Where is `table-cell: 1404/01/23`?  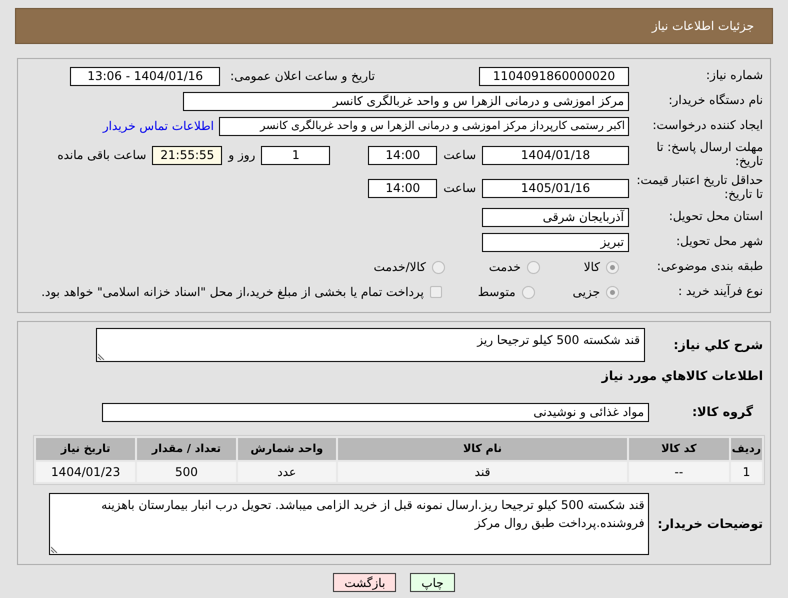
table-cell: 1404/01/23 is located at coordinates (86, 472).